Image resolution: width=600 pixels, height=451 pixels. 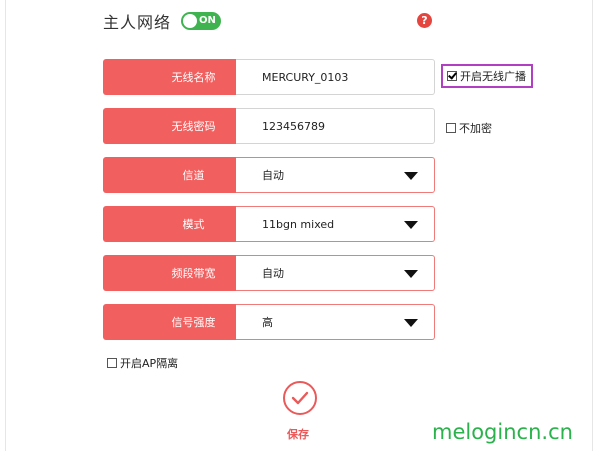 I want to click on signal-strength-value: 高, so click(x=267, y=322).